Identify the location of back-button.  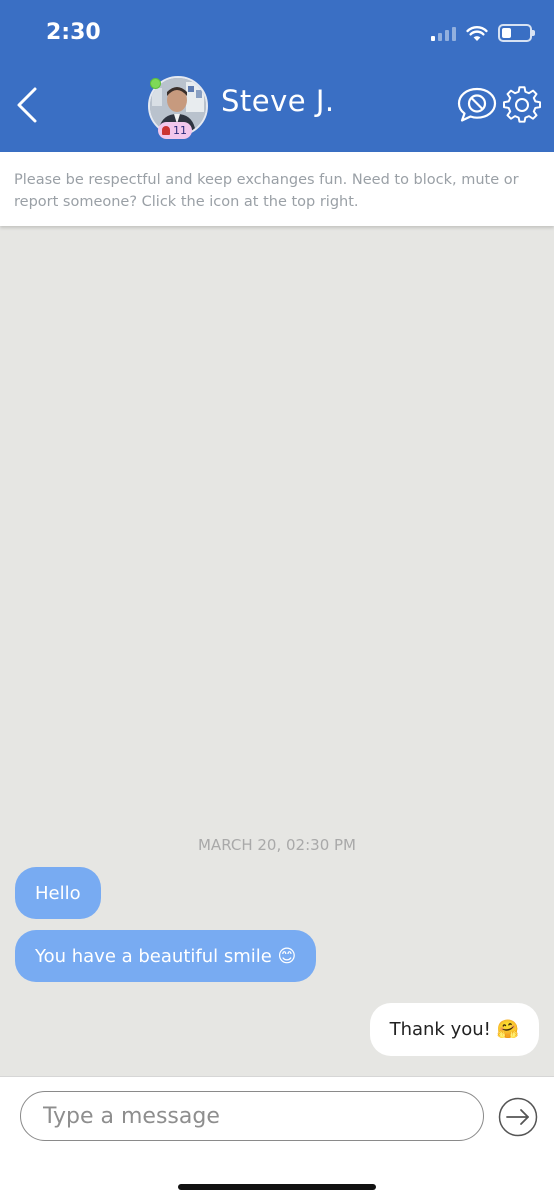
(27, 105).